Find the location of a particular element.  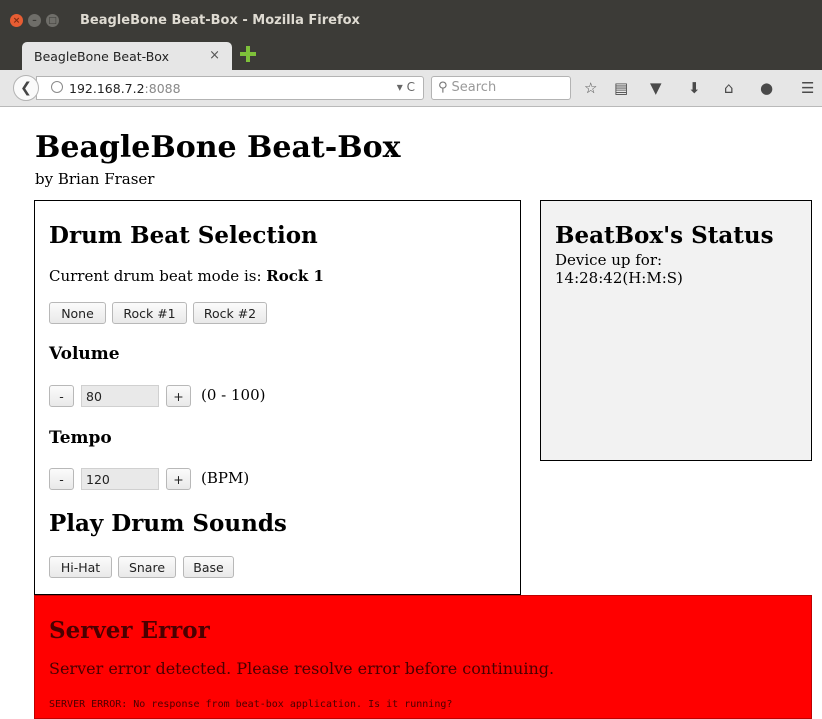

search-placeholder: Search is located at coordinates (474, 87).